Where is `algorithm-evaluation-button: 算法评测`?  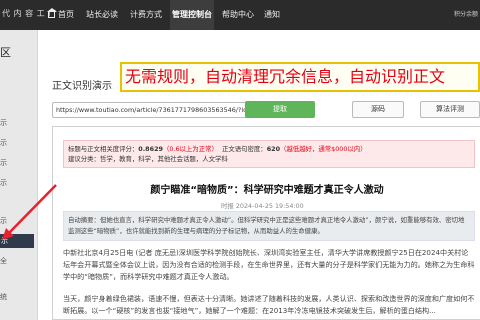 algorithm-evaluation-button: 算法评测 is located at coordinates (450, 109).